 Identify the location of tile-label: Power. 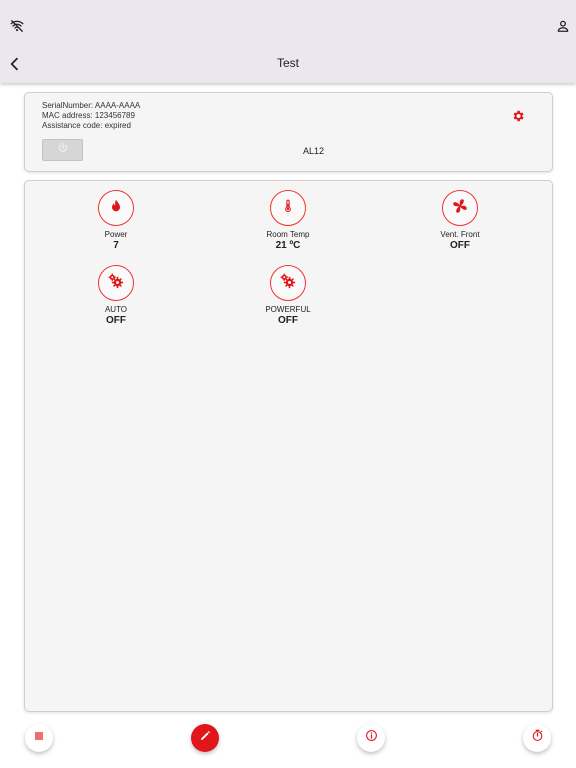
(116, 234).